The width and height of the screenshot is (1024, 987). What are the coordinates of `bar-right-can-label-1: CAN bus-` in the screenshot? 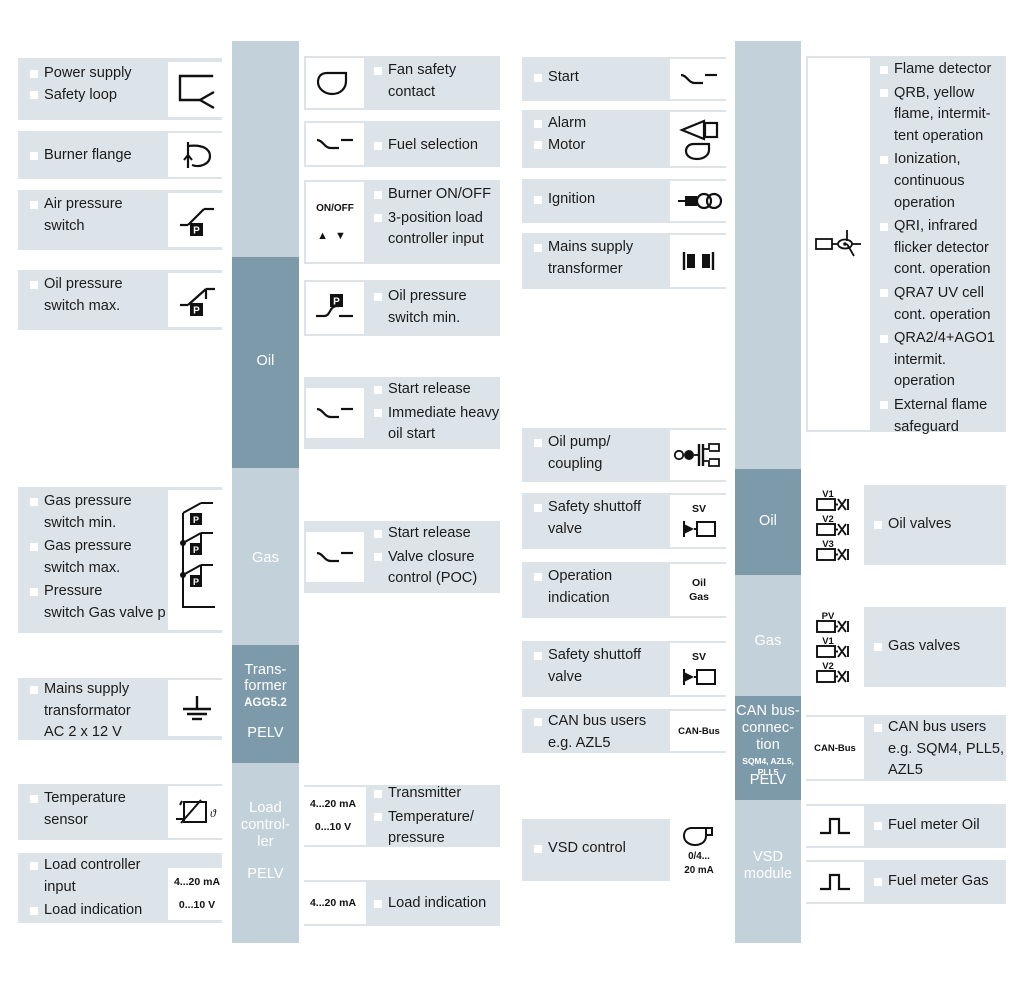 It's located at (768, 711).